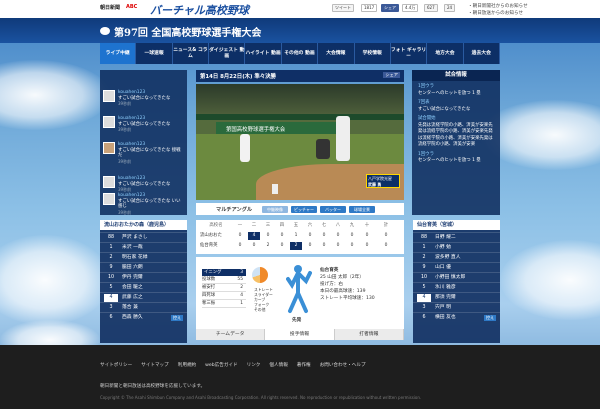  I want to click on scoreboard-header: 計, so click(386, 225).